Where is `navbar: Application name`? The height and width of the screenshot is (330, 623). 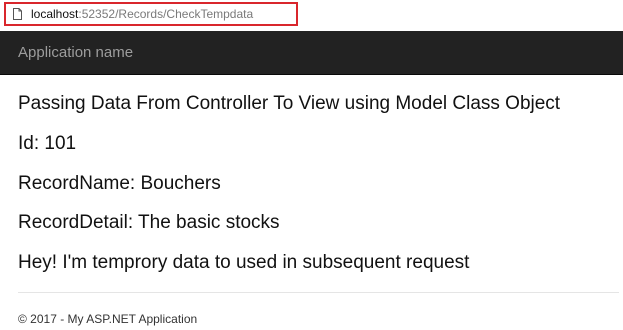 navbar: Application name is located at coordinates (311, 53).